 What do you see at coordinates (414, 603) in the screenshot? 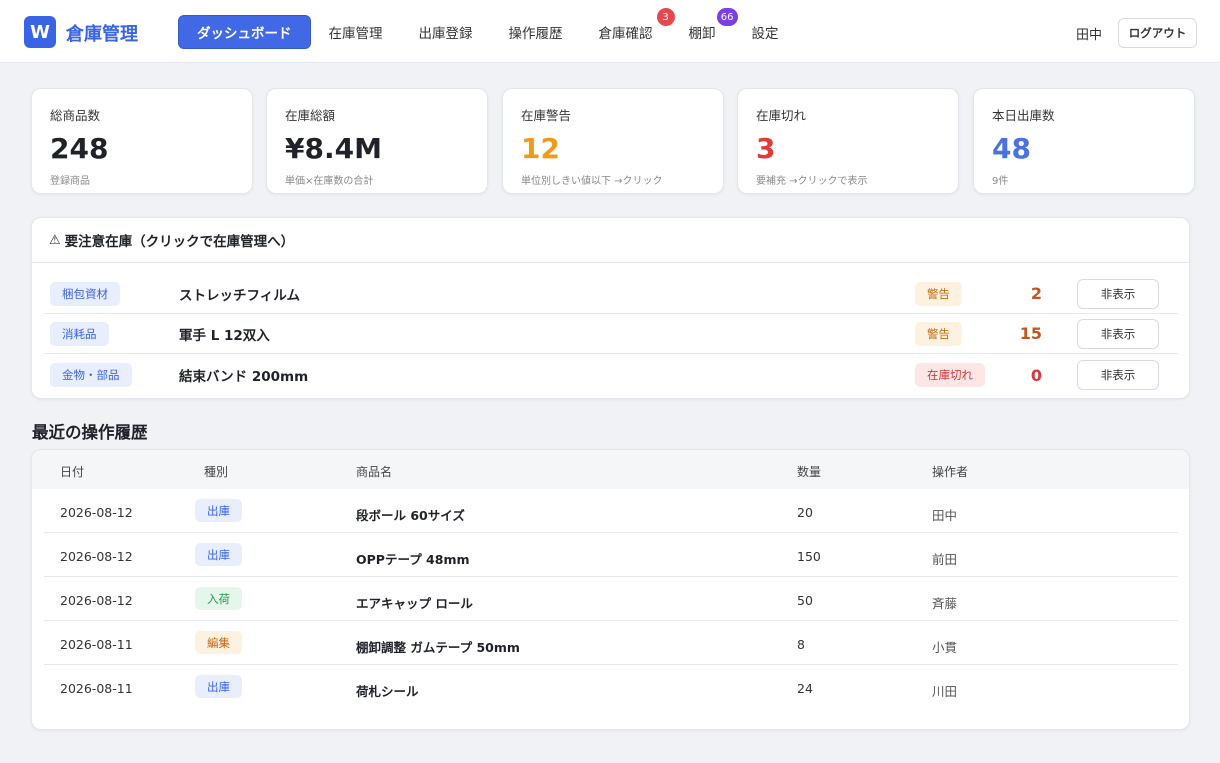
I see `cell-product: エアキャップ ロール` at bounding box center [414, 603].